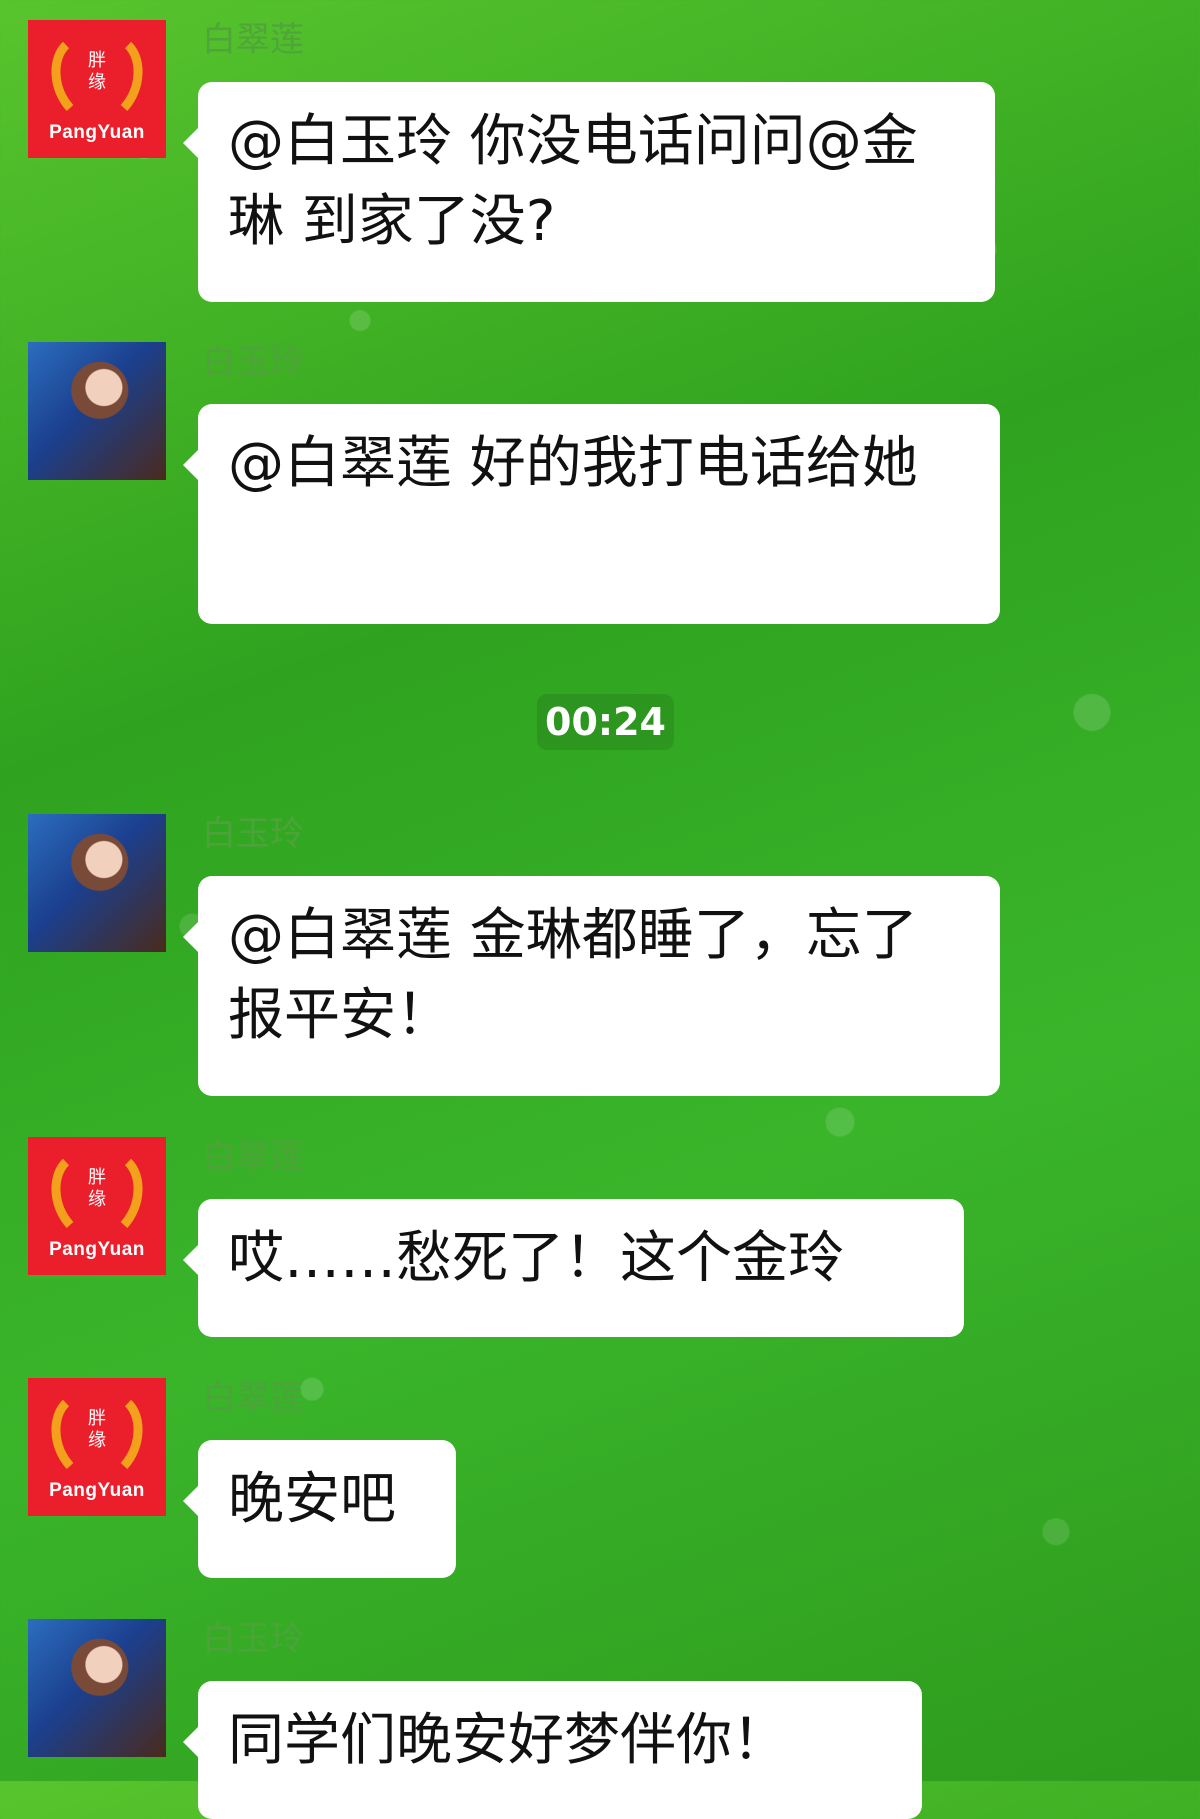 The image size is (1200, 1819). I want to click on time-separator: 00:24, so click(605, 722).